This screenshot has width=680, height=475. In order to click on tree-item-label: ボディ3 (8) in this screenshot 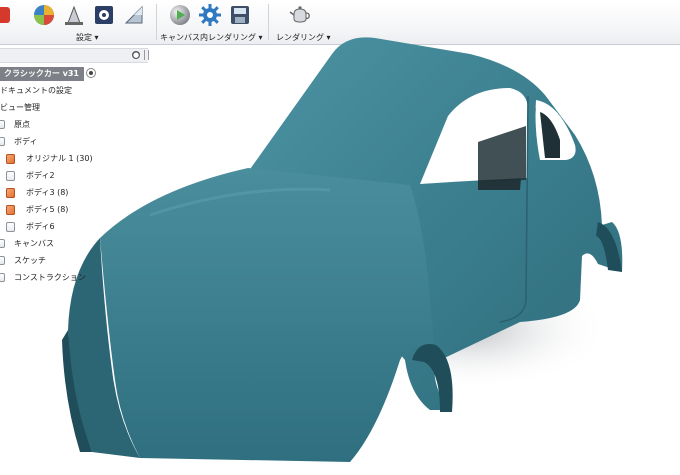, I will do `click(47, 192)`.